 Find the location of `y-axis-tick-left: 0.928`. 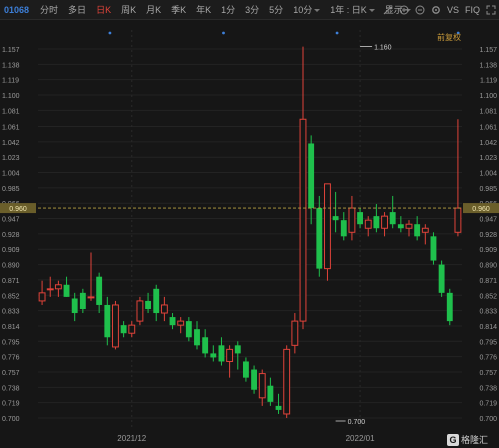

y-axis-tick-left: 0.928 is located at coordinates (11, 235).